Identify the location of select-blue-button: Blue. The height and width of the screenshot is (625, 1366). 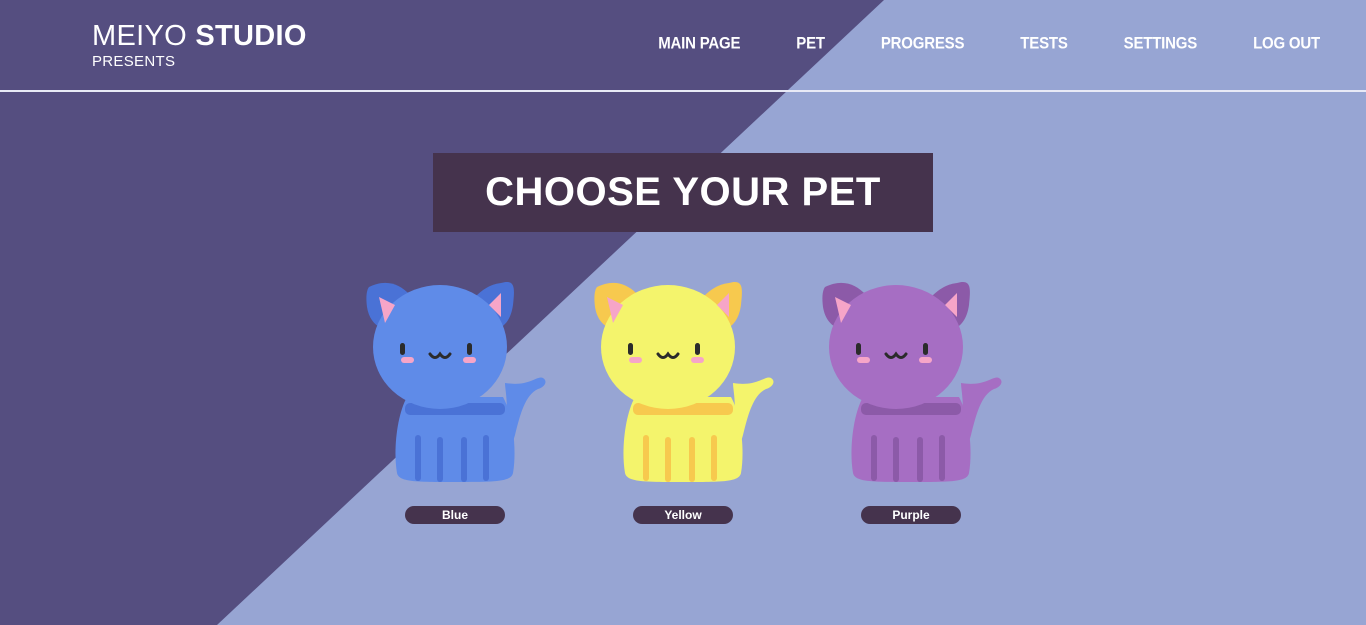
(455, 515).